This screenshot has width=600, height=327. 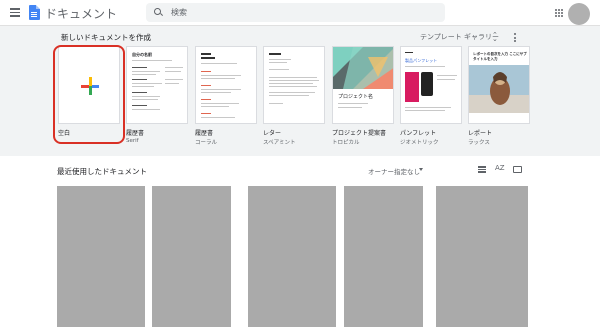 What do you see at coordinates (157, 11) in the screenshot?
I see `search-icon` at bounding box center [157, 11].